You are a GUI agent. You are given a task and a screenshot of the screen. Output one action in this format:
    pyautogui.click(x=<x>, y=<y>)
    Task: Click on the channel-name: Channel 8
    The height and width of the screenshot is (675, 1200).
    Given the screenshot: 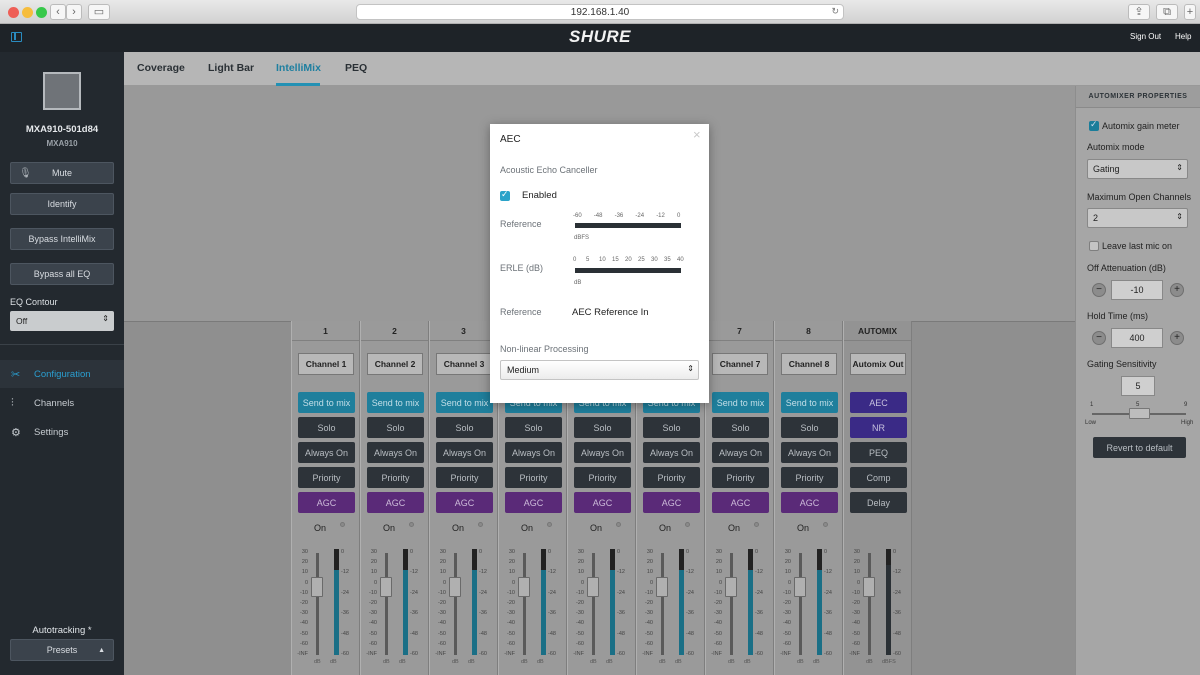 What is the action you would take?
    pyautogui.click(x=809, y=364)
    